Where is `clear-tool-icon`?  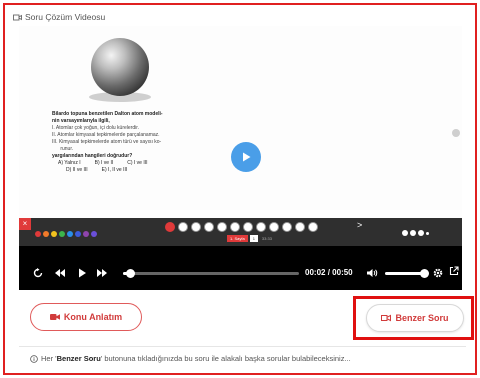 clear-tool-icon is located at coordinates (274, 227).